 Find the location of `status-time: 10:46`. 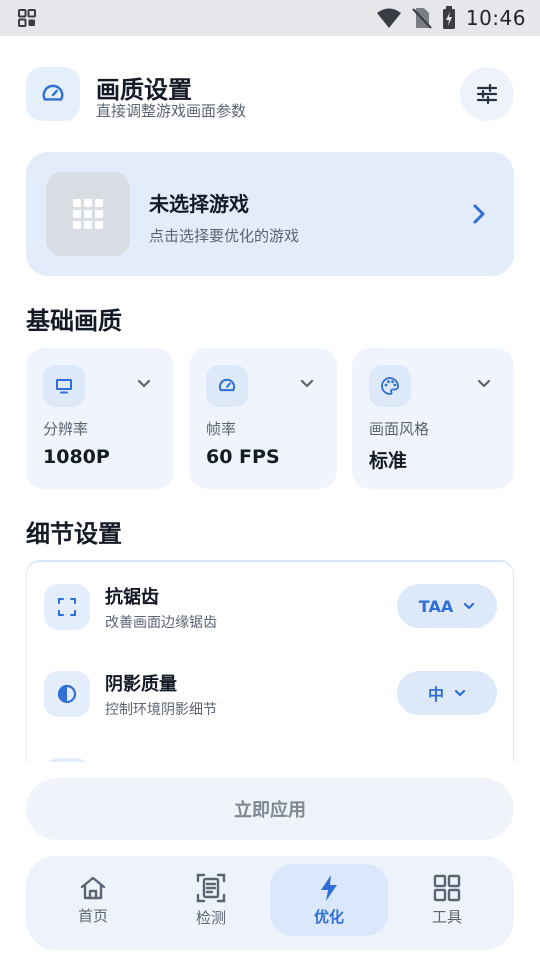

status-time: 10:46 is located at coordinates (495, 18).